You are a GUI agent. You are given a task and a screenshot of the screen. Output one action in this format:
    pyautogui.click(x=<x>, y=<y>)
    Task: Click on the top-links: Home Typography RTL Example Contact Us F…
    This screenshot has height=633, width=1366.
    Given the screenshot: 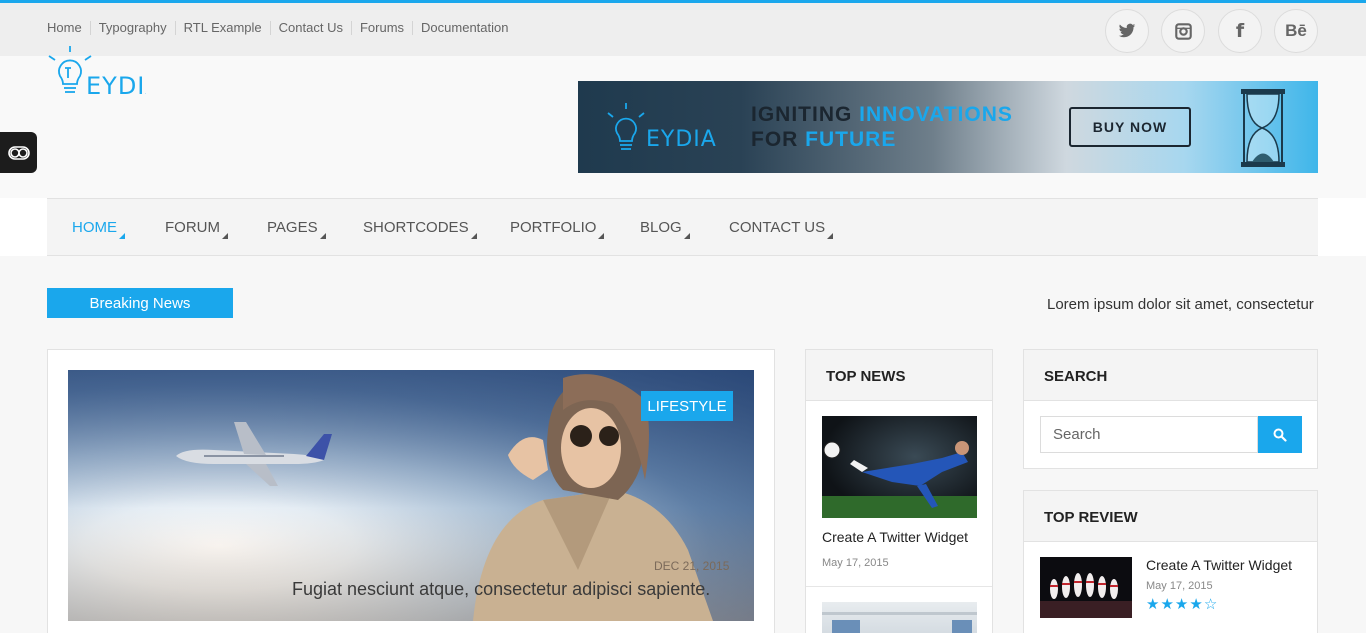 What is the action you would take?
    pyautogui.click(x=282, y=28)
    